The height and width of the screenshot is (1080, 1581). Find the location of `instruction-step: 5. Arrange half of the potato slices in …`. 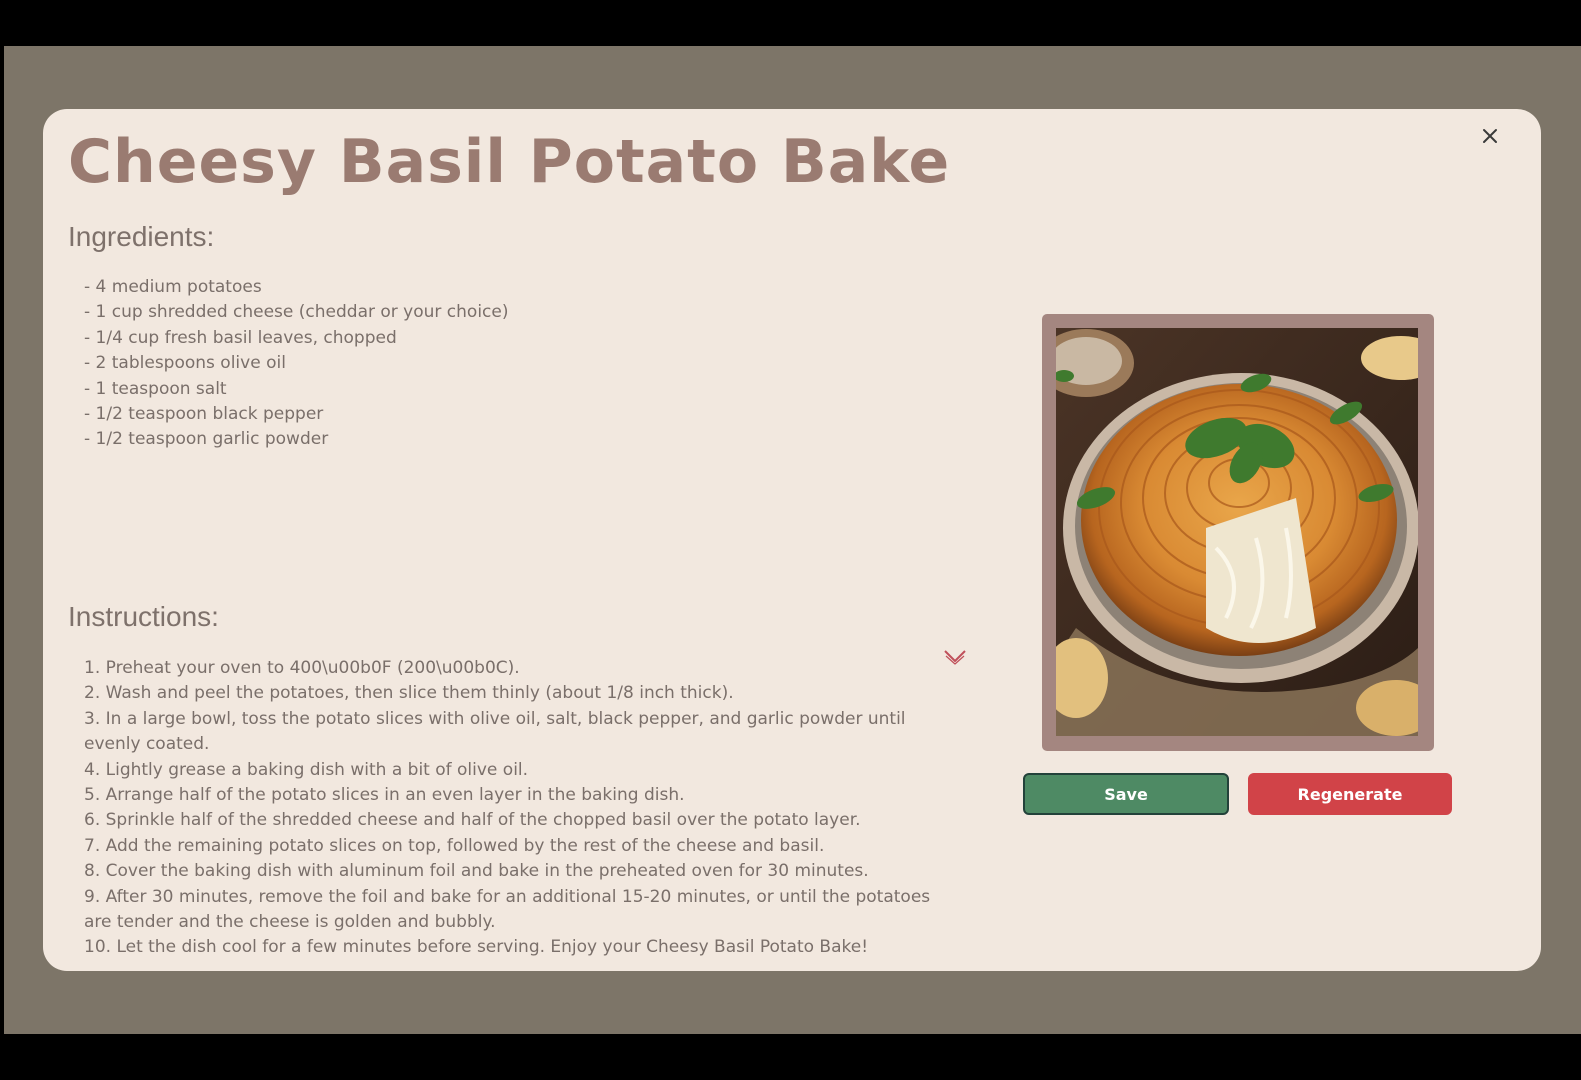

instruction-step: 5. Arrange half of the potato slices in … is located at coordinates (384, 795).